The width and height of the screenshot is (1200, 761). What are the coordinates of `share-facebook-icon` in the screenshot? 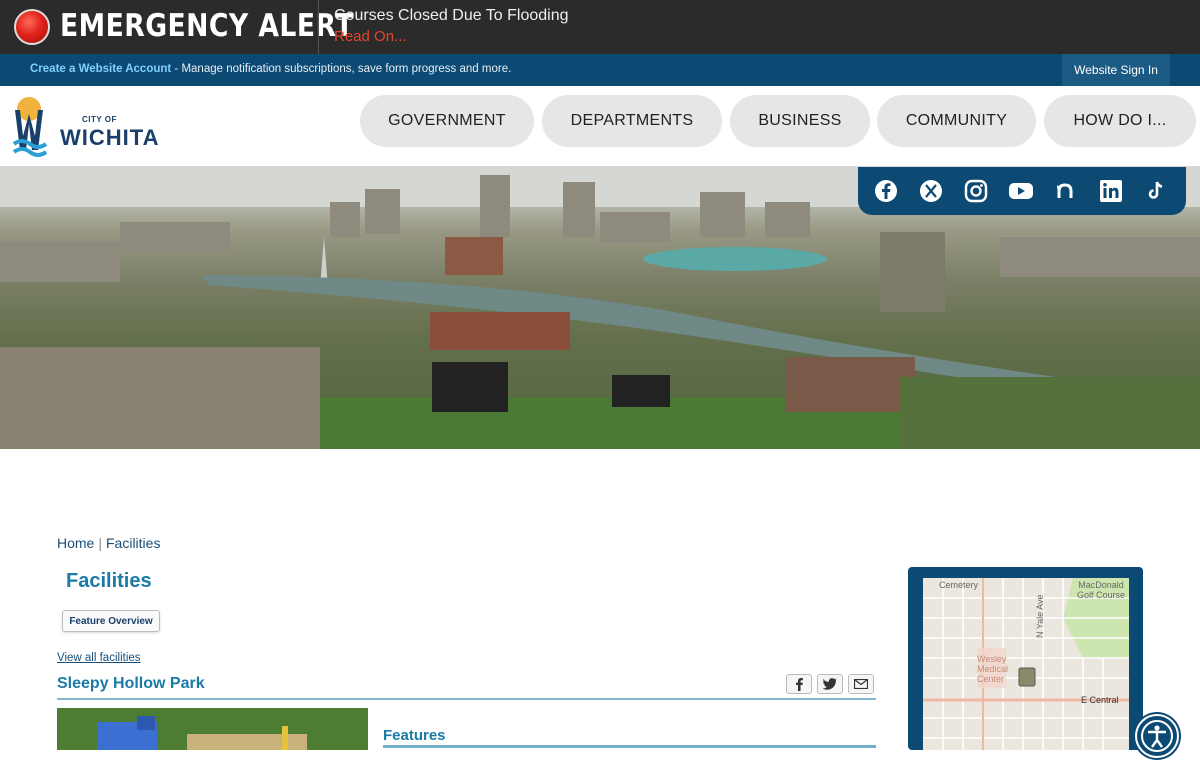 It's located at (799, 684).